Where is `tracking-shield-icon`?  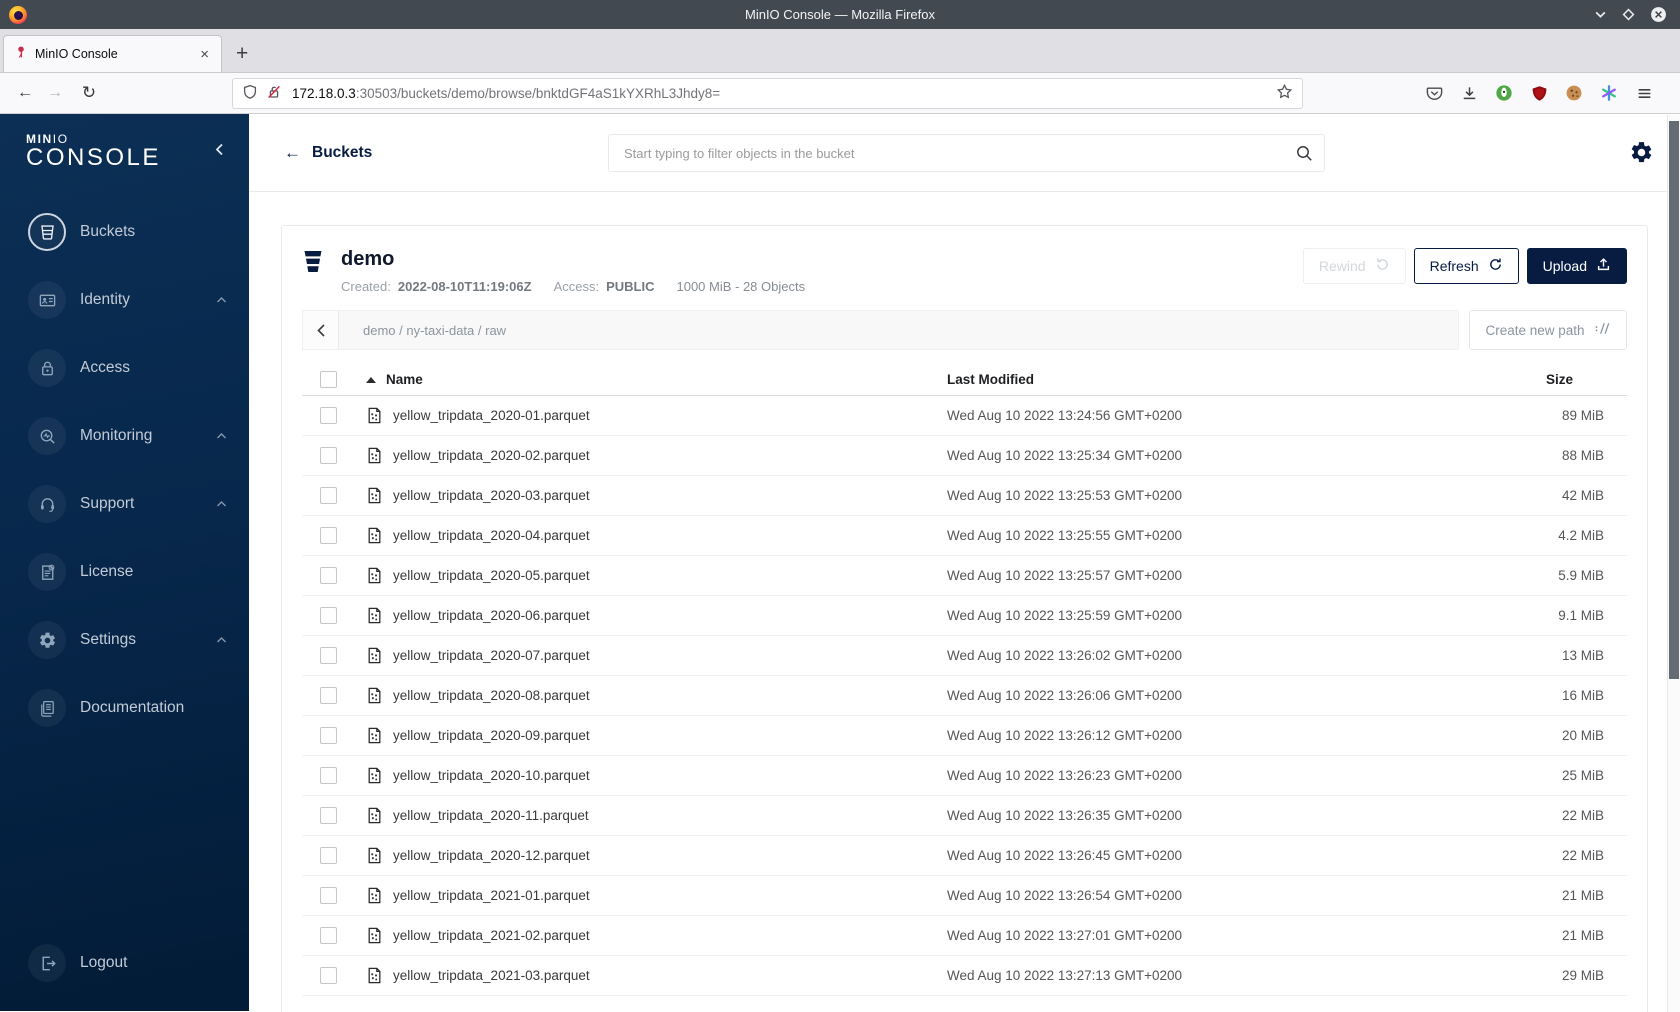
tracking-shield-icon is located at coordinates (250, 93).